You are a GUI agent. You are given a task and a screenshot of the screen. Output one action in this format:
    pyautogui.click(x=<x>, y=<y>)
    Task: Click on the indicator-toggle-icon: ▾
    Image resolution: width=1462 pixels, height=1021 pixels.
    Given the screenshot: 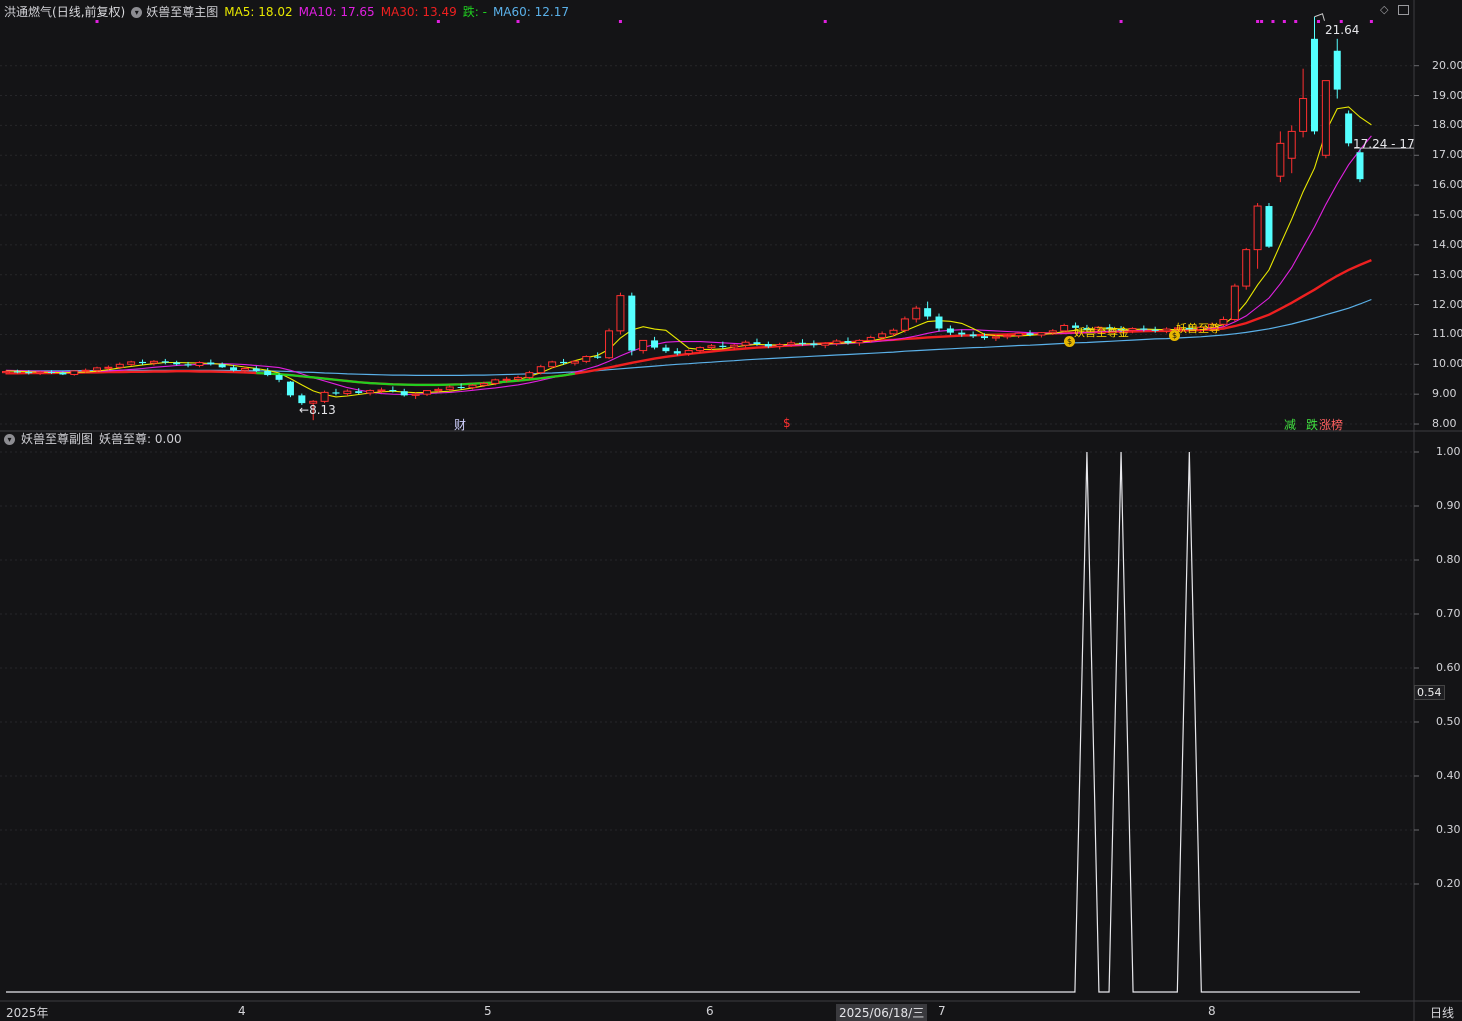 What is the action you would take?
    pyautogui.click(x=137, y=12)
    